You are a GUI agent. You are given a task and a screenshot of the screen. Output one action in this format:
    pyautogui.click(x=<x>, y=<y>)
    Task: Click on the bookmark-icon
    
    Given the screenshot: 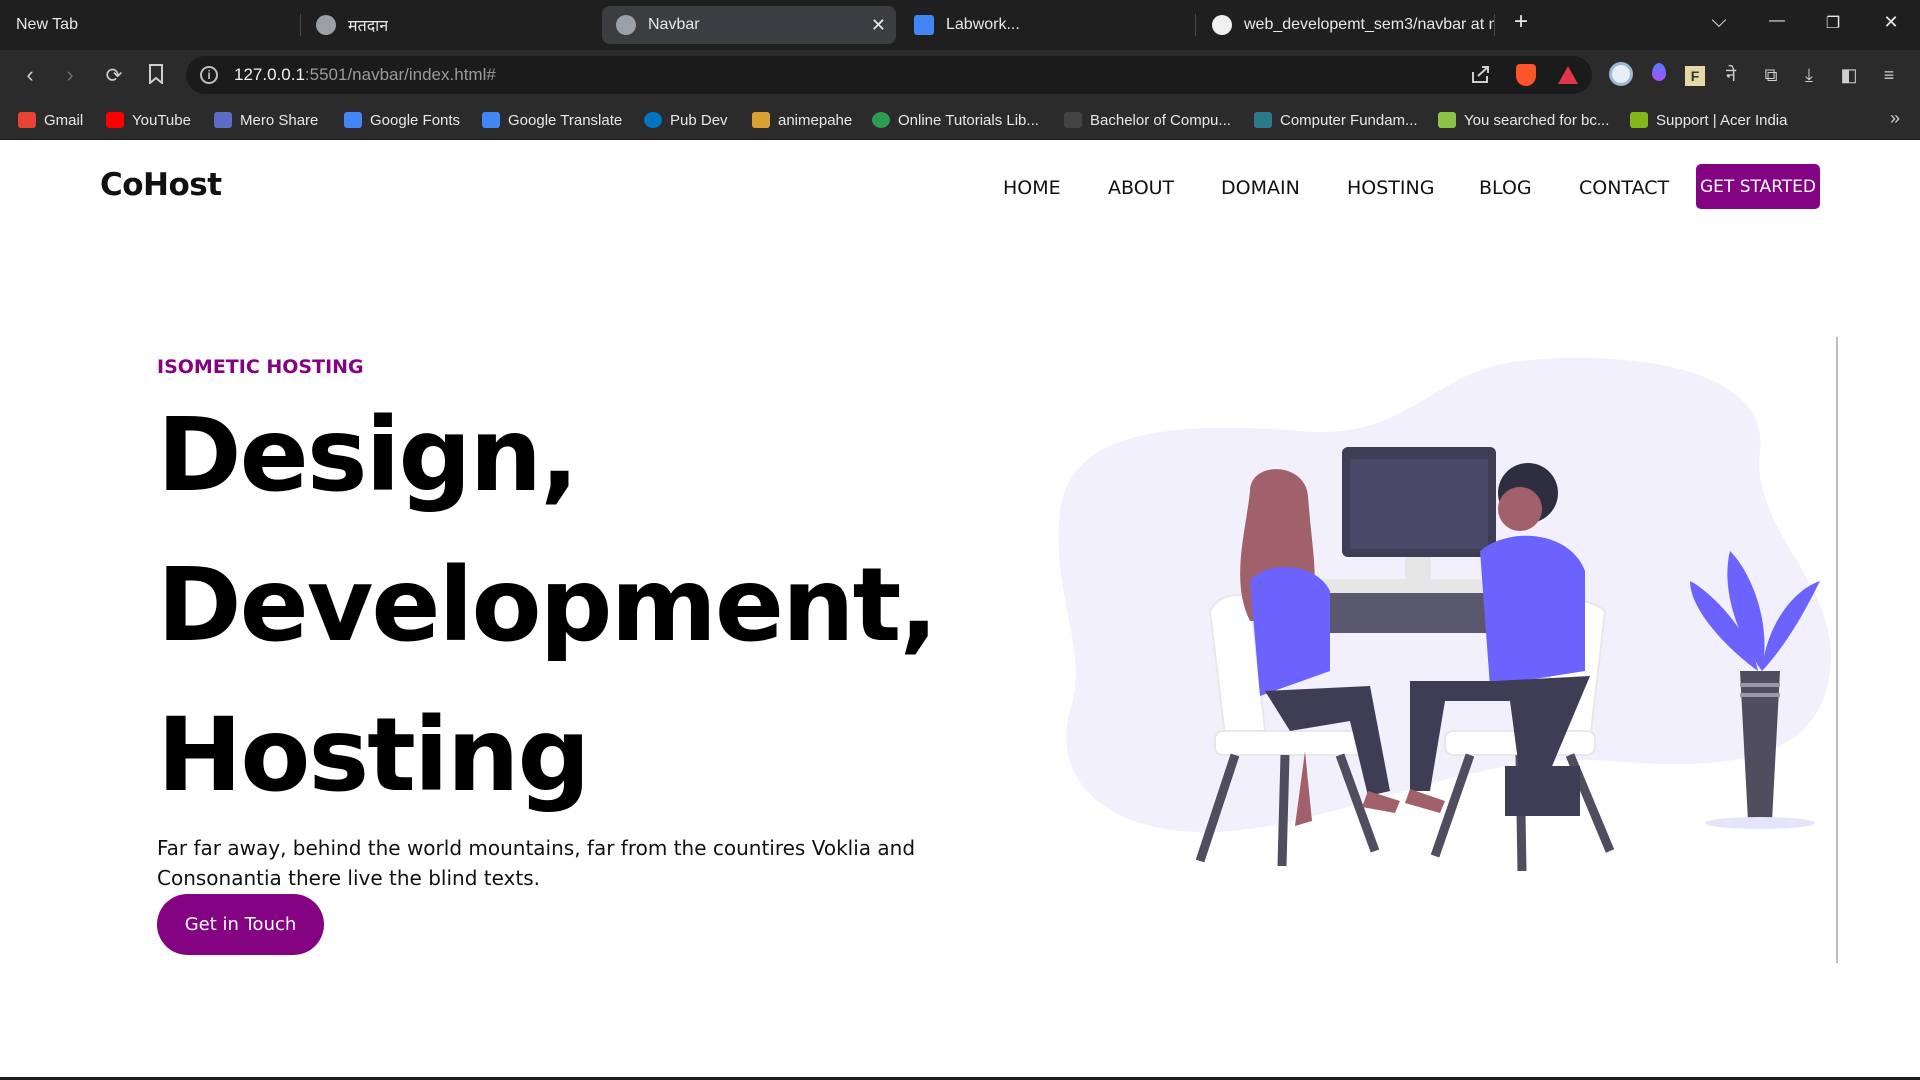 What is the action you would take?
    pyautogui.click(x=156, y=76)
    